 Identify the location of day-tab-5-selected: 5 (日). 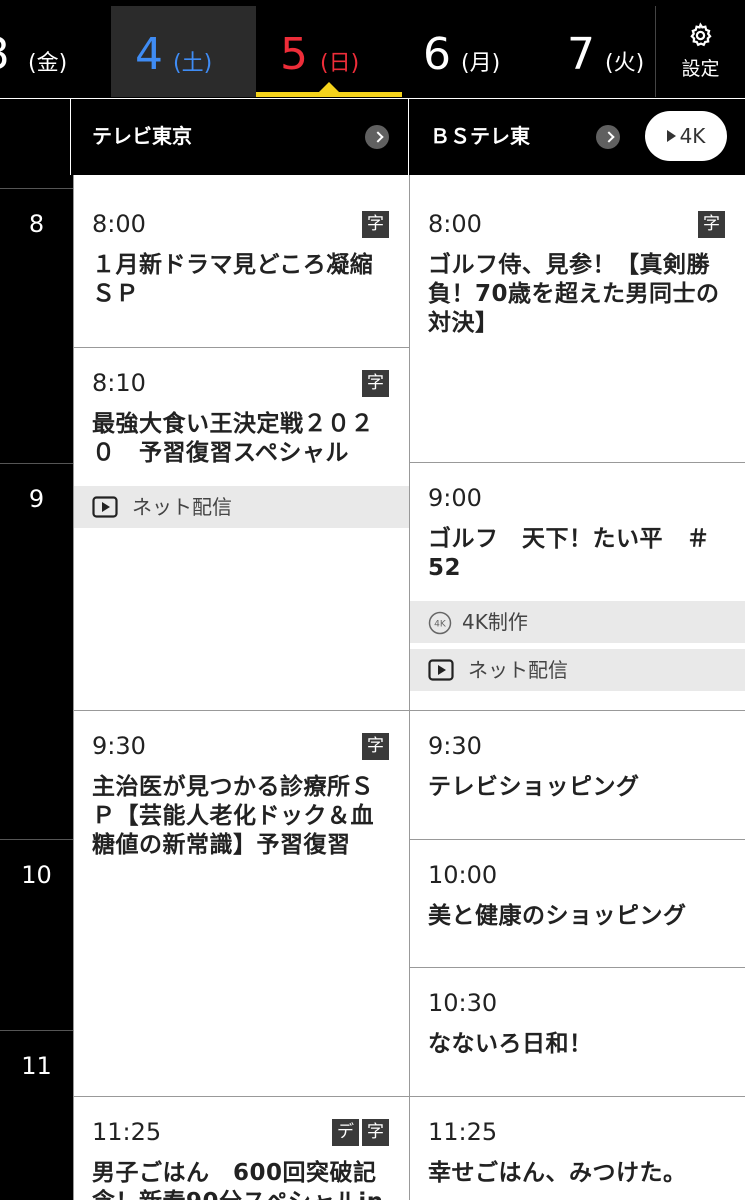
(329, 51).